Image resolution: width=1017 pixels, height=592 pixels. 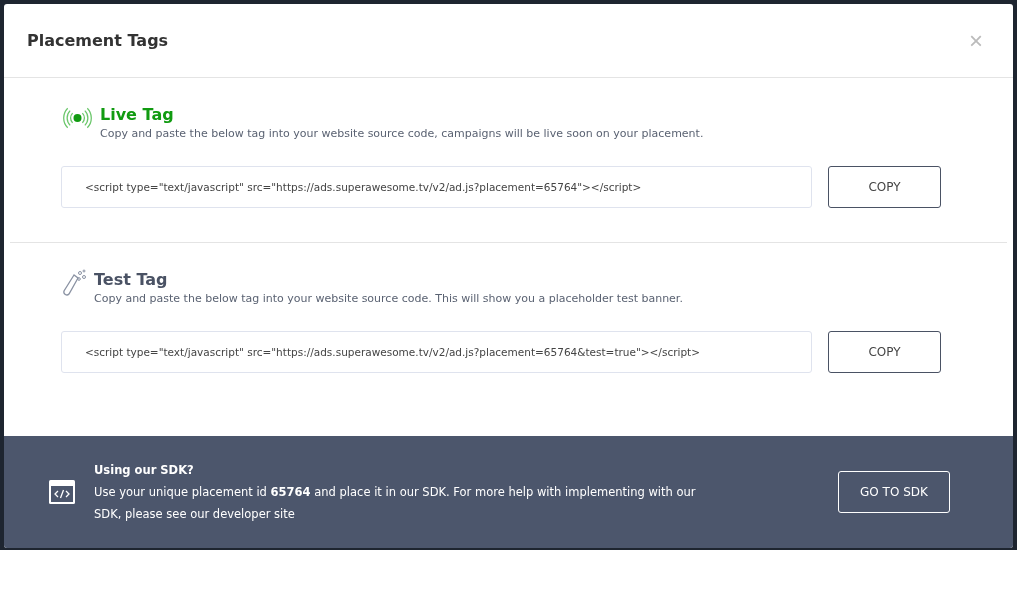 What do you see at coordinates (436, 352) in the screenshot?
I see `code-field: <script type="text/javascript" src="https://ads.superawesome.tv/v2/ad.js?placement=65764&test=true"></script>` at bounding box center [436, 352].